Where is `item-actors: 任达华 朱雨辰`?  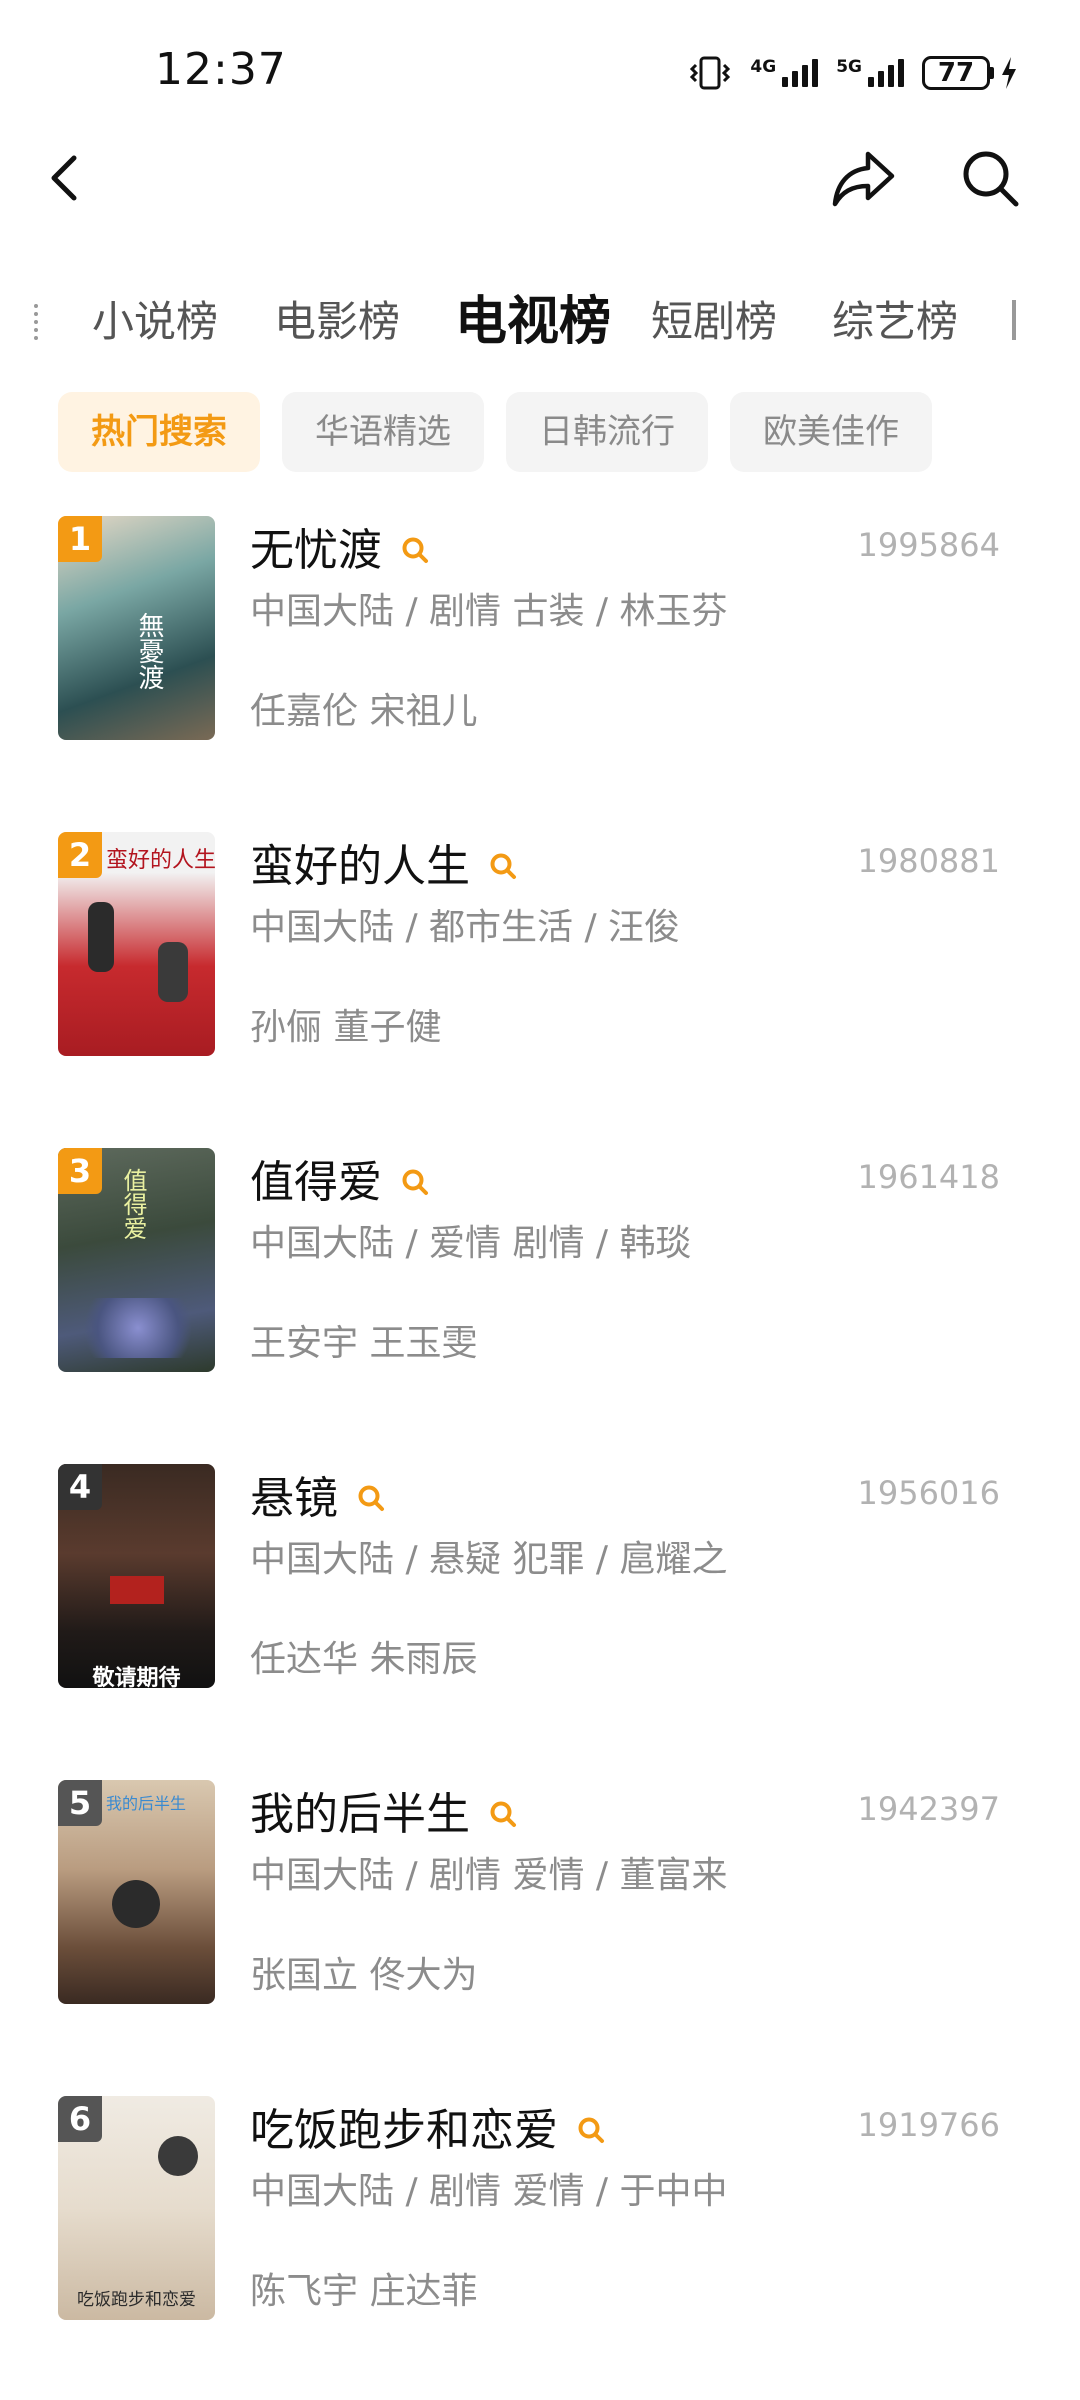 item-actors: 任达华 朱雨辰 is located at coordinates (364, 1659).